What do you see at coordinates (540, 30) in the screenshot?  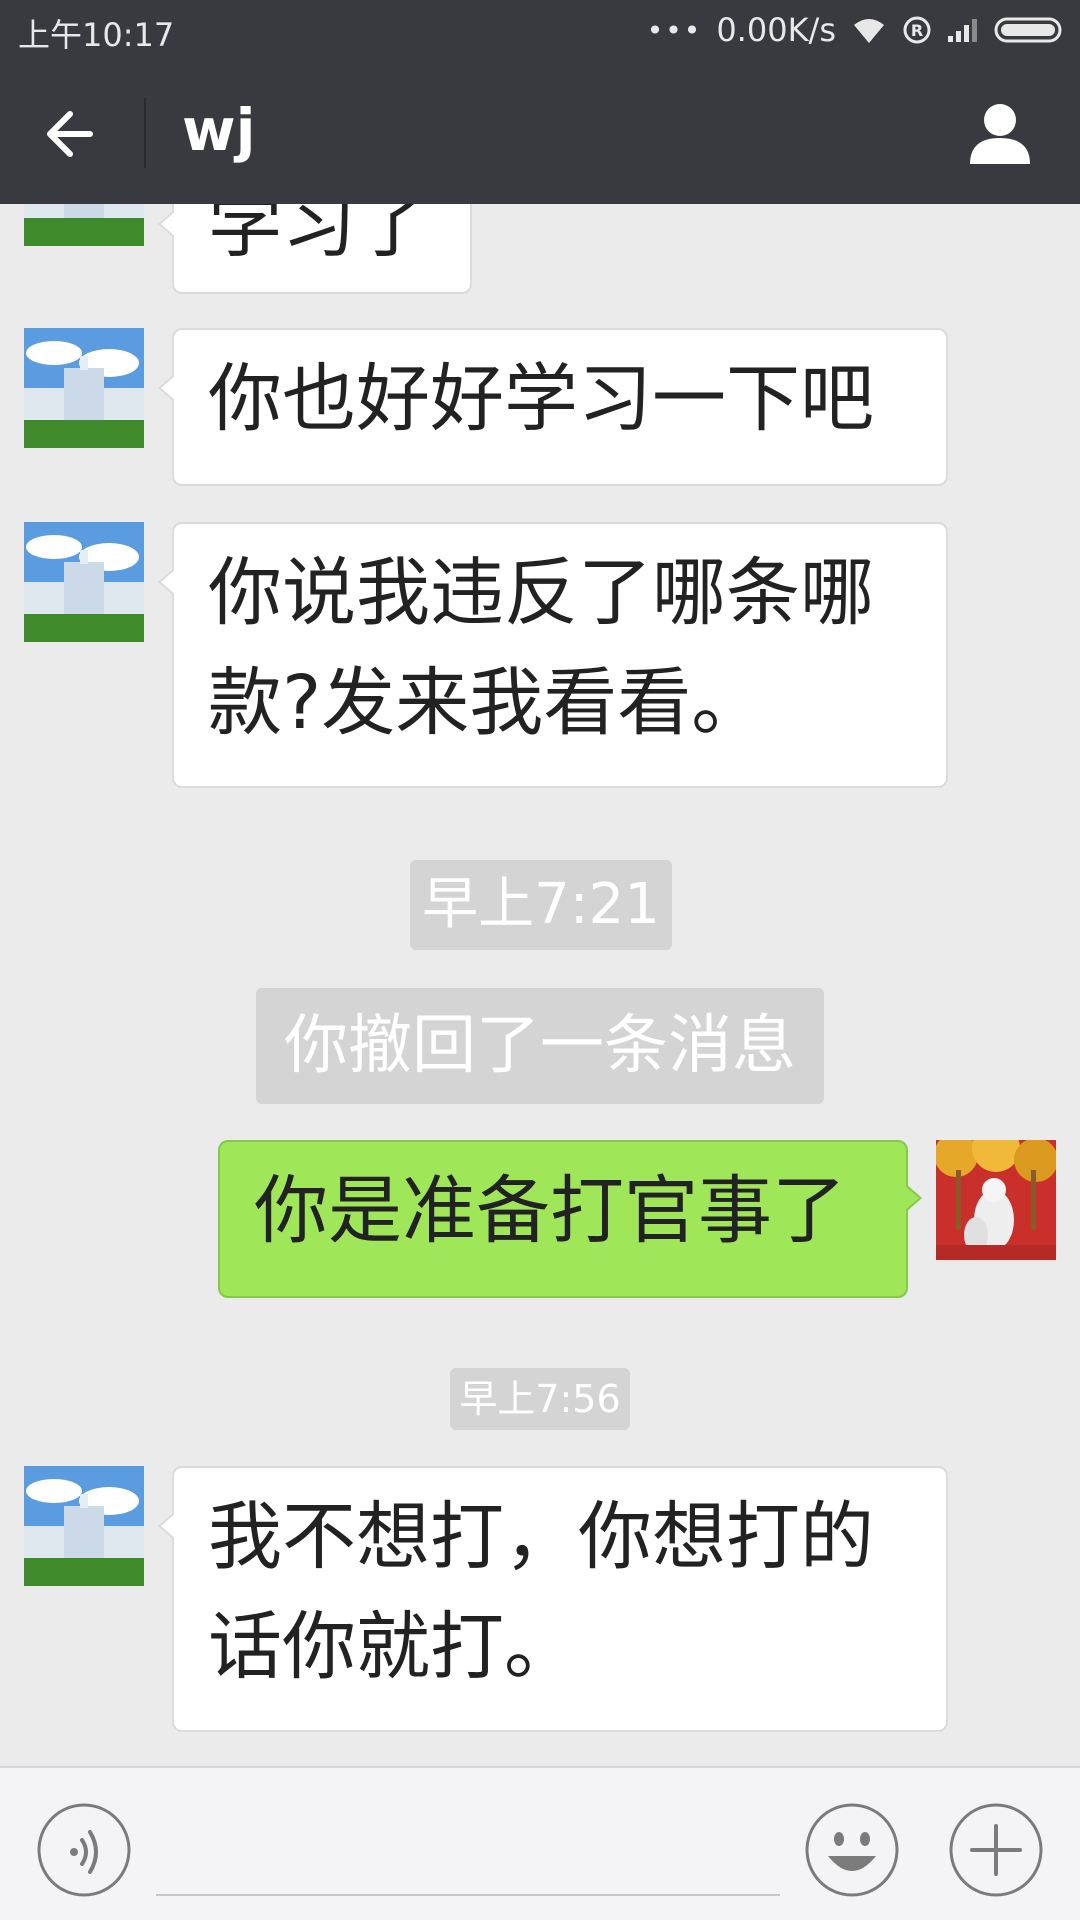 I see `status-bar: 上午10:17 ••• 0.00K/s R` at bounding box center [540, 30].